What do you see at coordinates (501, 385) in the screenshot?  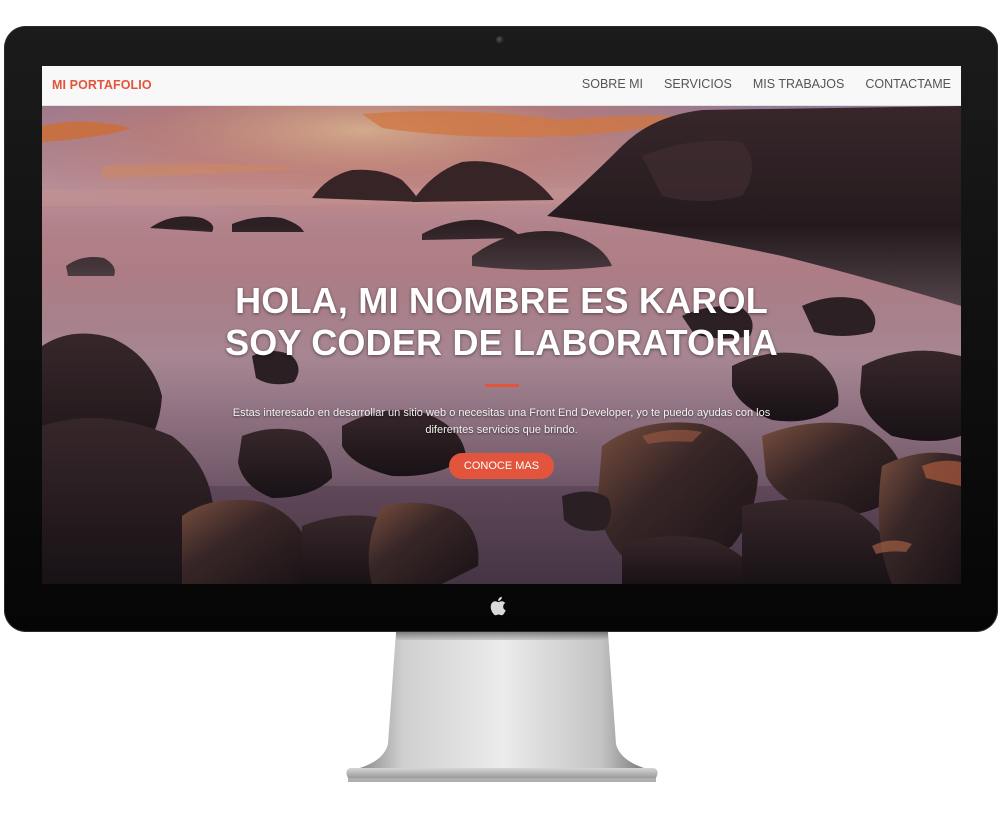 I see `hero-divider` at bounding box center [501, 385].